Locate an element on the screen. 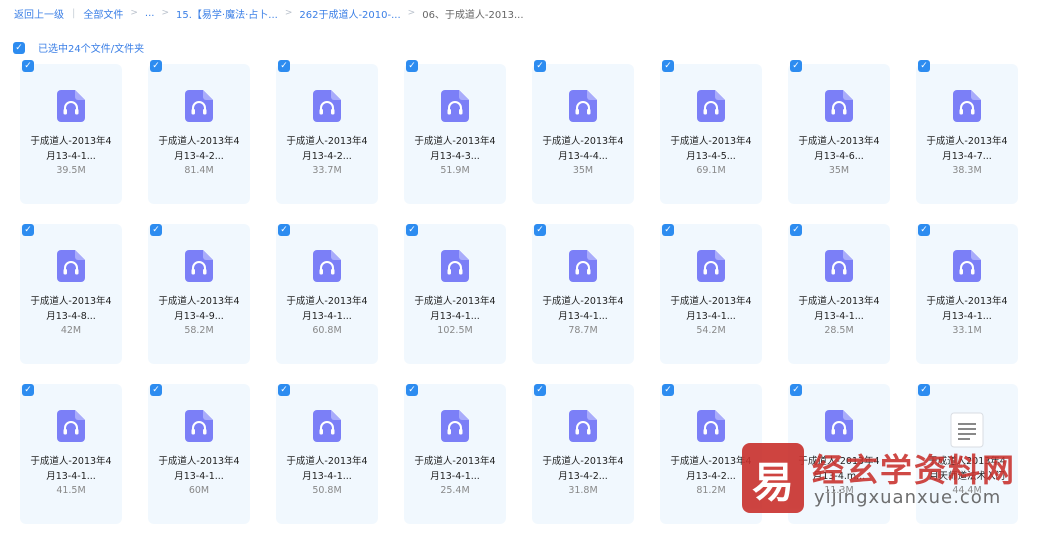  file-card: ✓ 于成道人-2013年4 月13-4-1... 78.7M is located at coordinates (583, 294).